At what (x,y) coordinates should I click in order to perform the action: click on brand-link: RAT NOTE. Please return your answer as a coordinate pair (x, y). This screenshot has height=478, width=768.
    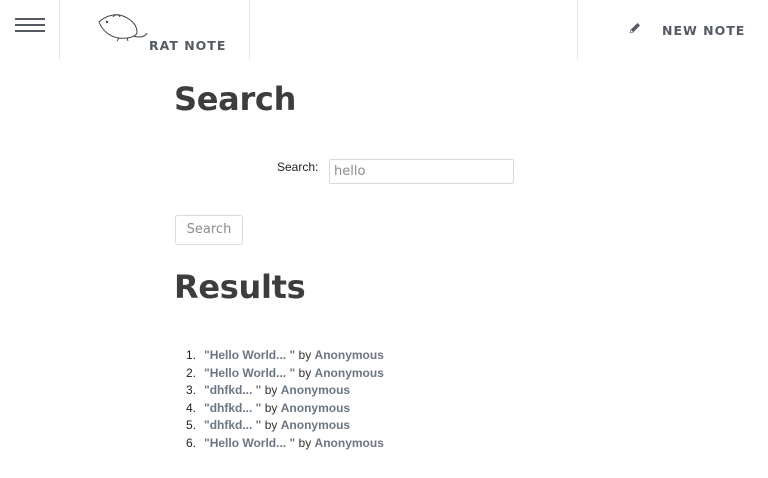
    Looking at the image, I should click on (155, 30).